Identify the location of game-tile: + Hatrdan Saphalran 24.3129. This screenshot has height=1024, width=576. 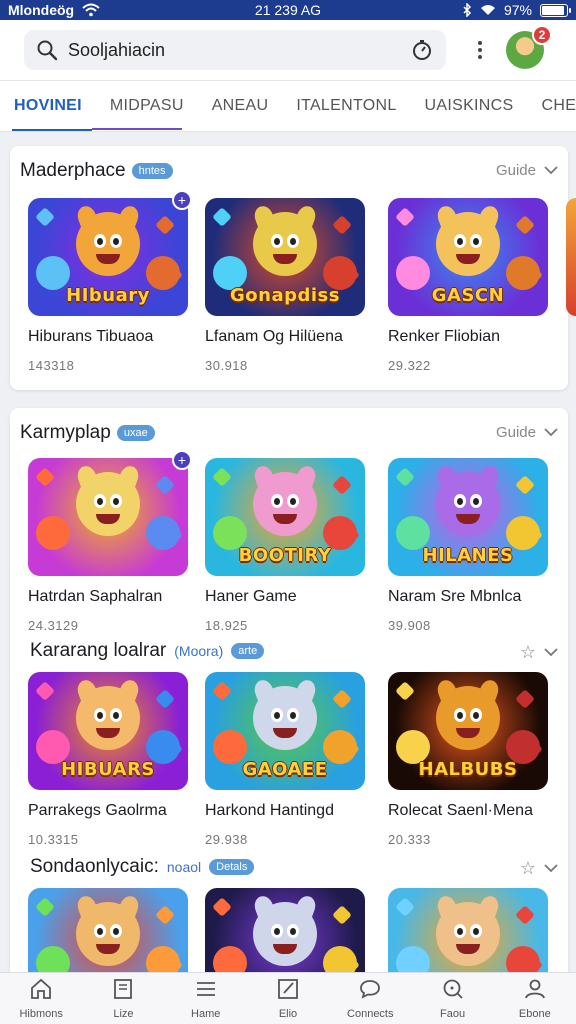
(110, 541).